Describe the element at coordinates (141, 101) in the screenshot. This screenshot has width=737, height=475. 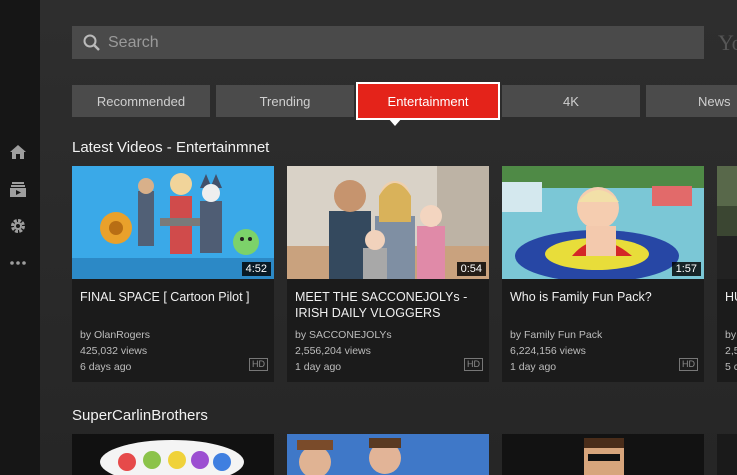
I see `tab-recommended: Recommended` at that location.